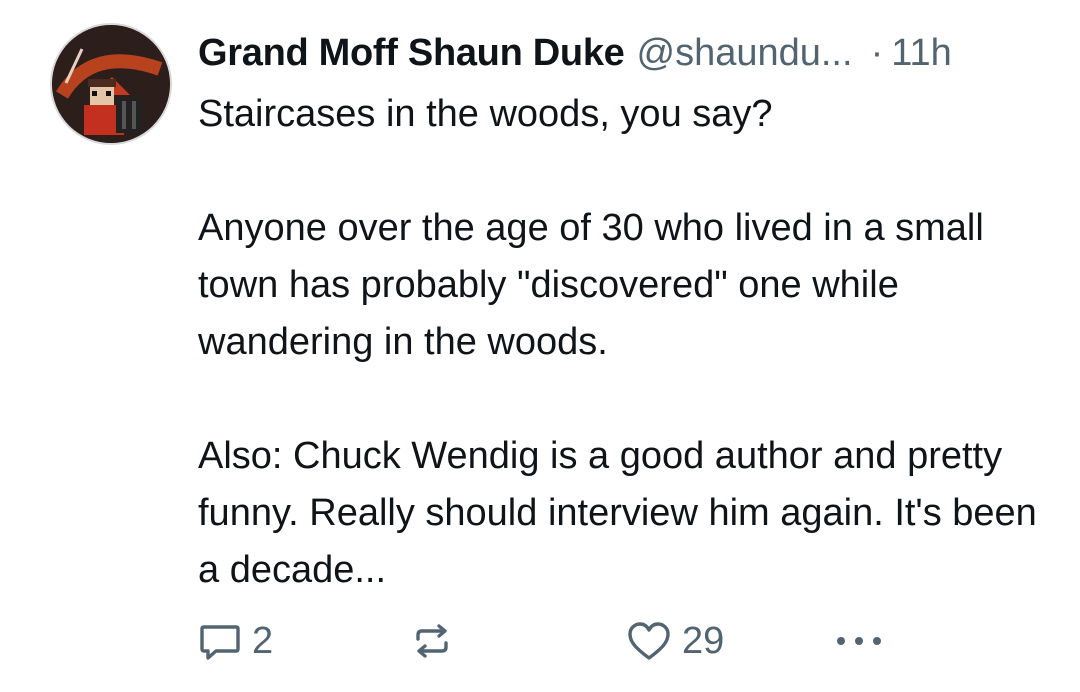 The width and height of the screenshot is (1080, 692). I want to click on author-avatar, so click(111, 84).